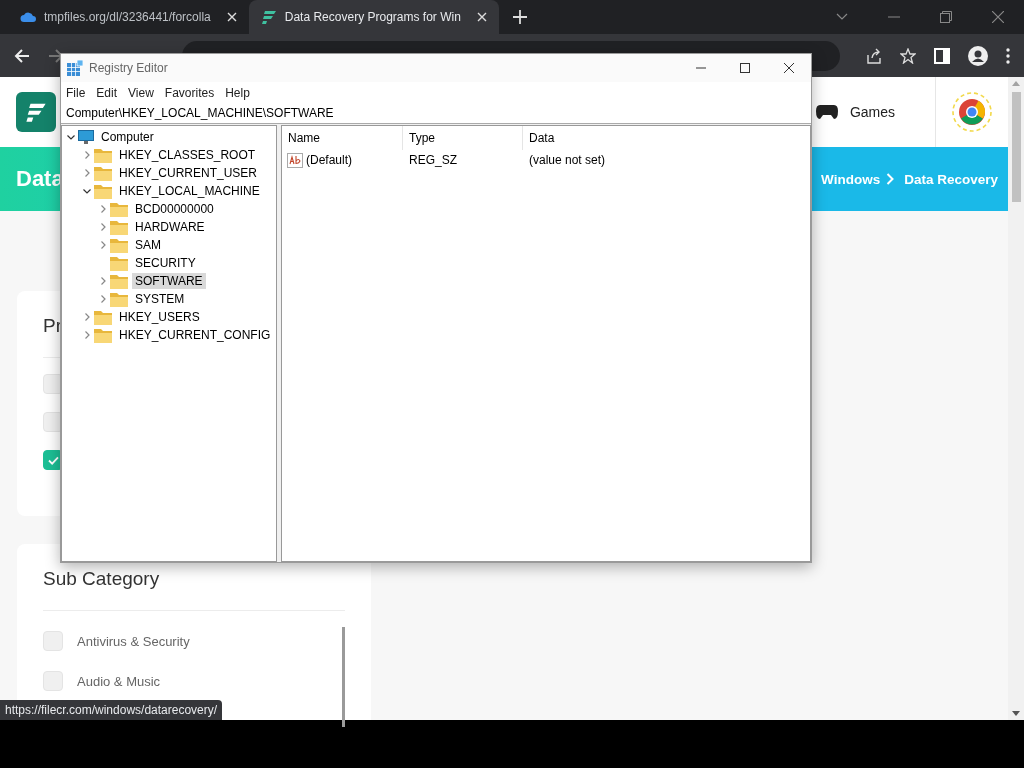 The width and height of the screenshot is (1024, 768). I want to click on browser-tab: Data Recovery Programs for Win, so click(373, 17).